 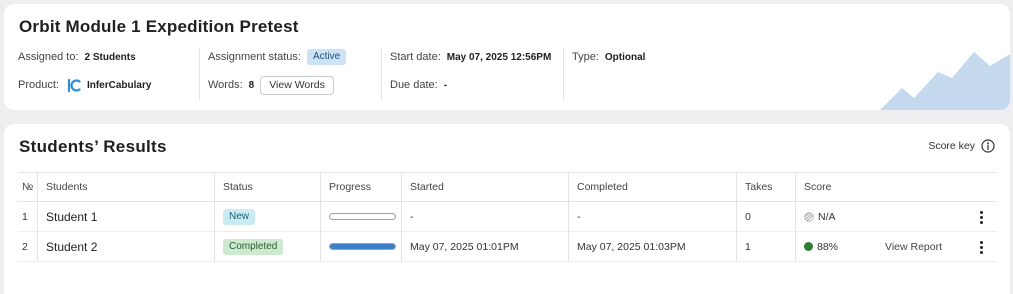 What do you see at coordinates (159, 26) in the screenshot?
I see `assignment-title: Orbit Module 1 Expedition Pretest` at bounding box center [159, 26].